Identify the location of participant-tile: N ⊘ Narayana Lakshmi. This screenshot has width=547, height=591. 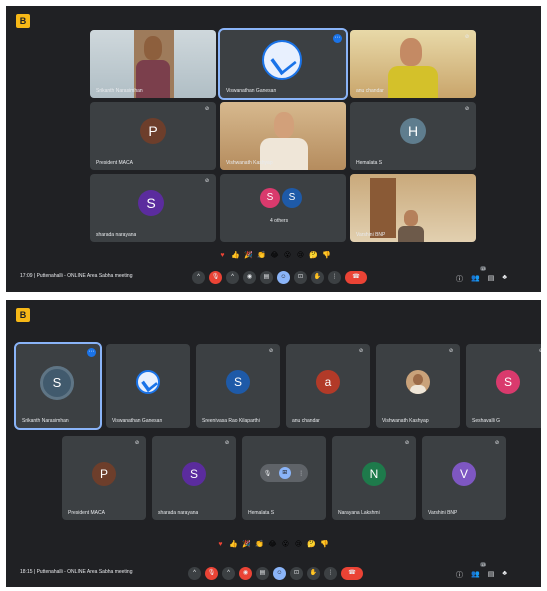
(374, 478).